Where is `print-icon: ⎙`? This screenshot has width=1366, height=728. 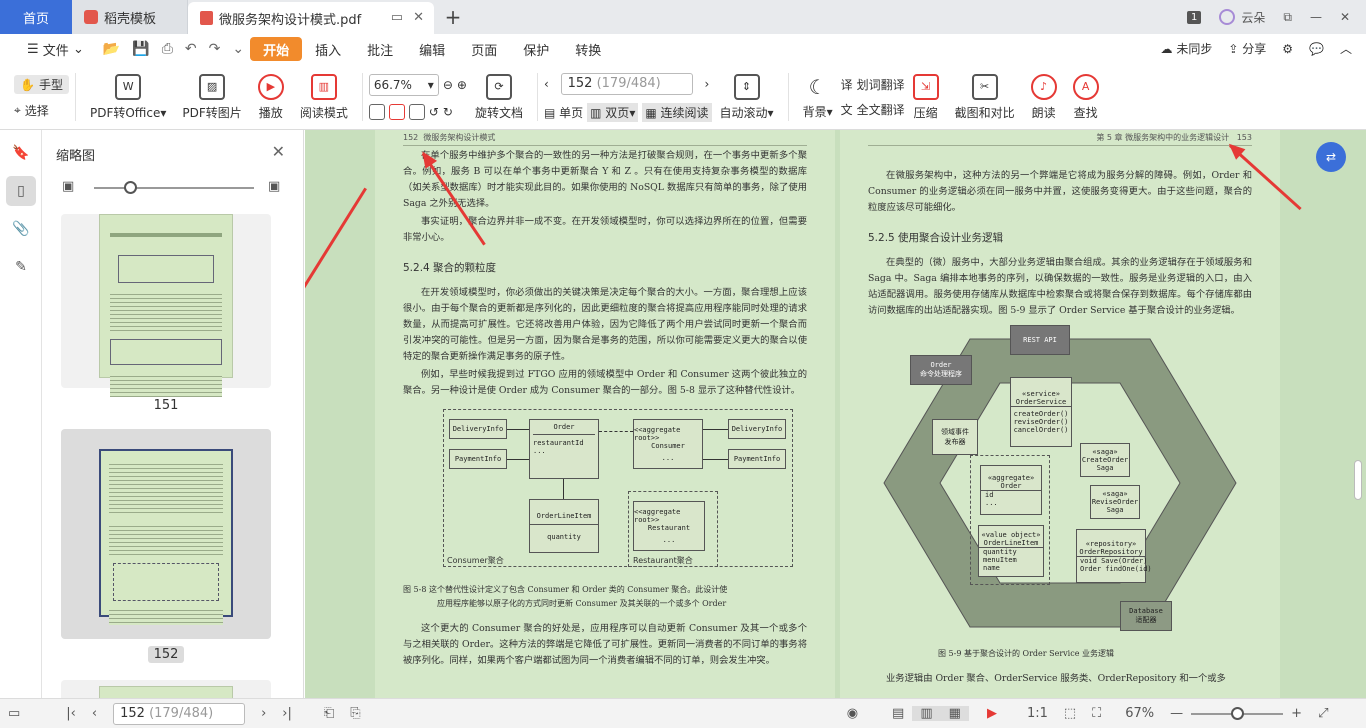 print-icon: ⎙ is located at coordinates (167, 49).